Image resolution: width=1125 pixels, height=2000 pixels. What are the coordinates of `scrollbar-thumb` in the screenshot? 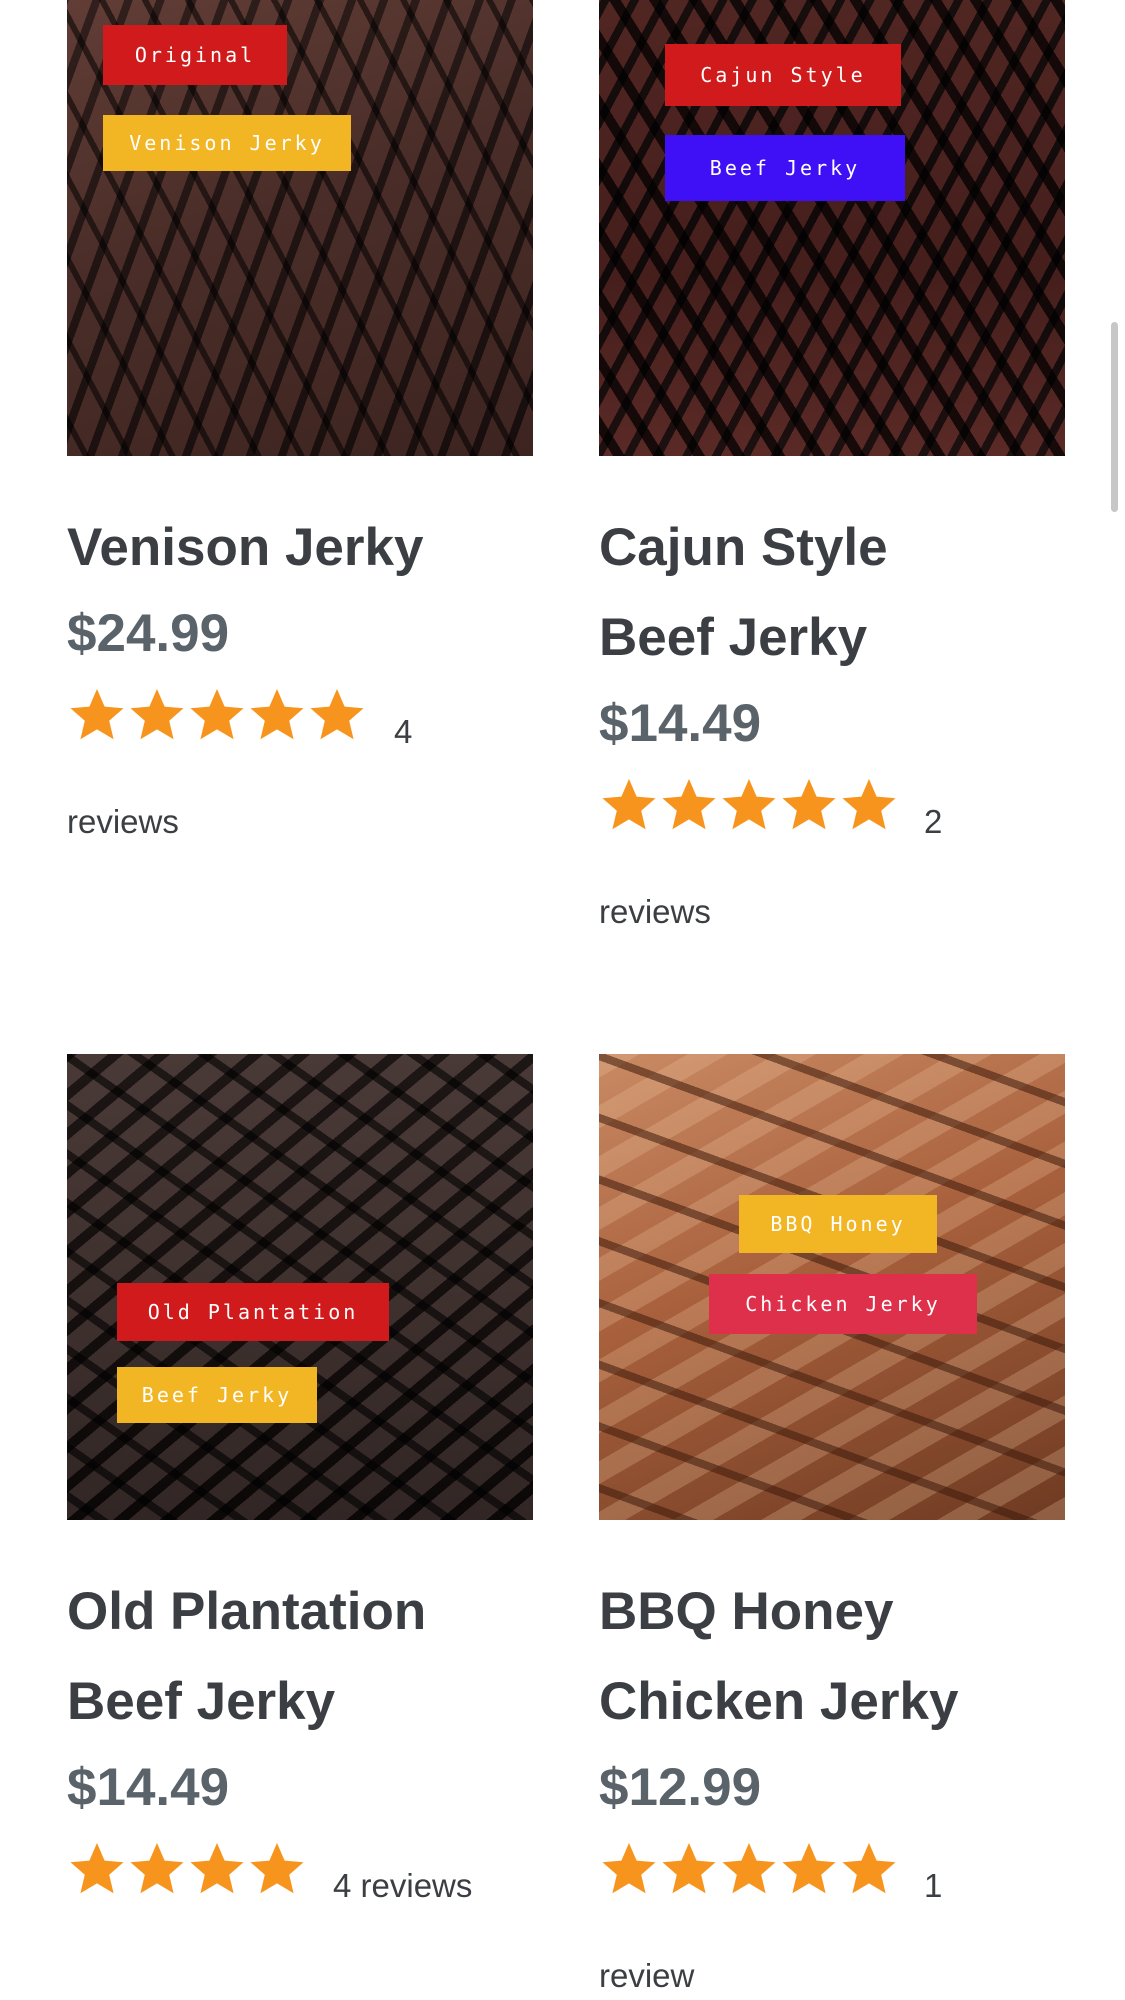 It's located at (1114, 417).